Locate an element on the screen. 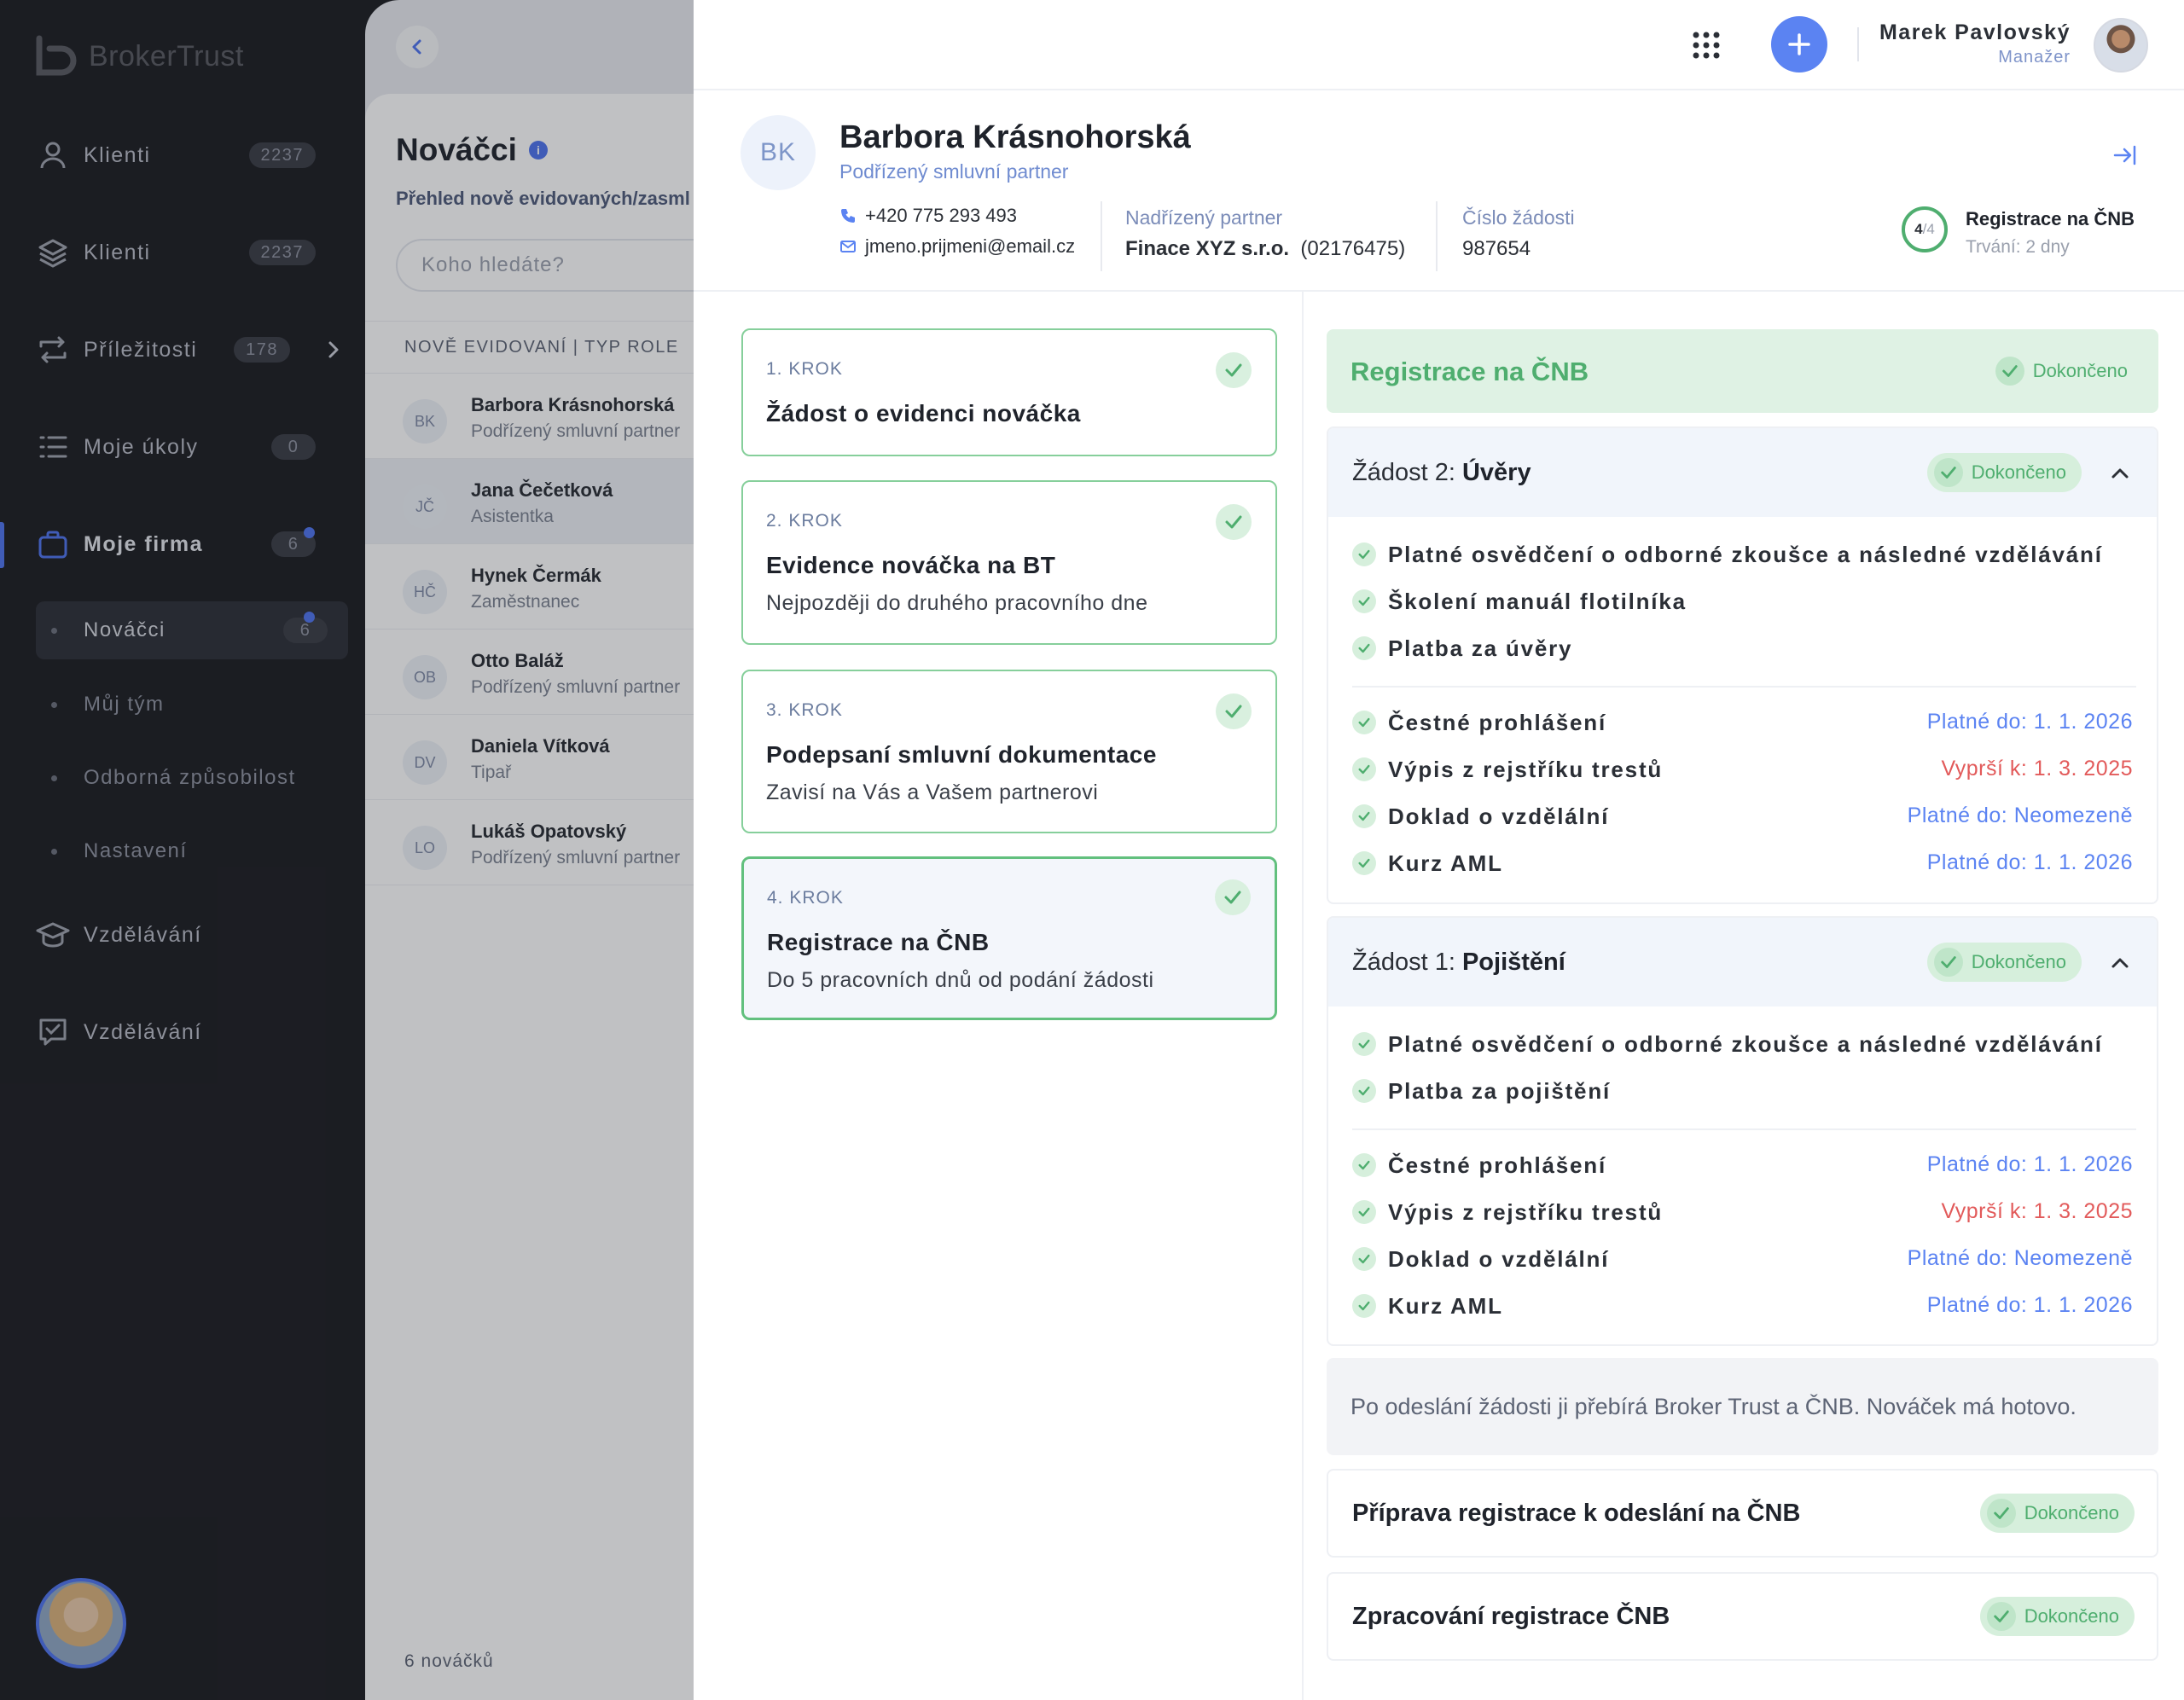 The height and width of the screenshot is (1700, 2184). top-bar: Marek Pavlovský Manažer is located at coordinates (1439, 45).